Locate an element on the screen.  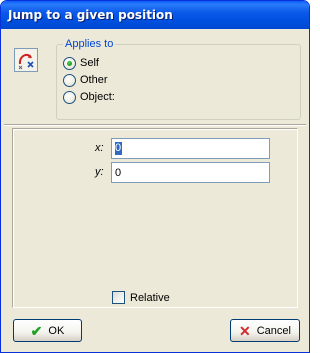
radio-self-button is located at coordinates (69, 63).